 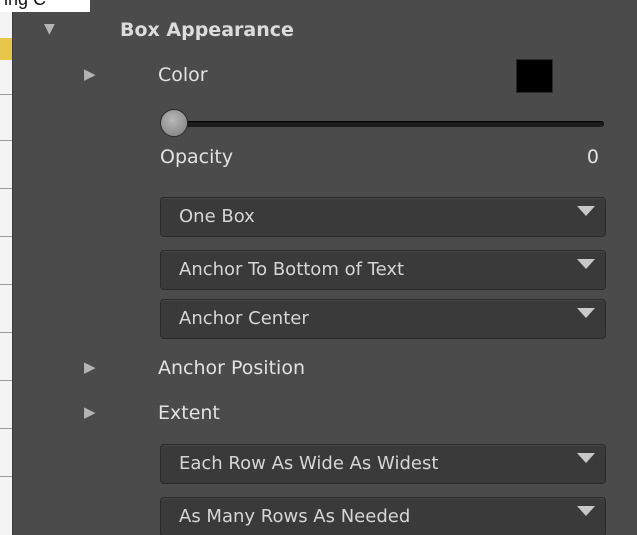 I want to click on clipped-background-text: ing C, so click(x=45, y=6).